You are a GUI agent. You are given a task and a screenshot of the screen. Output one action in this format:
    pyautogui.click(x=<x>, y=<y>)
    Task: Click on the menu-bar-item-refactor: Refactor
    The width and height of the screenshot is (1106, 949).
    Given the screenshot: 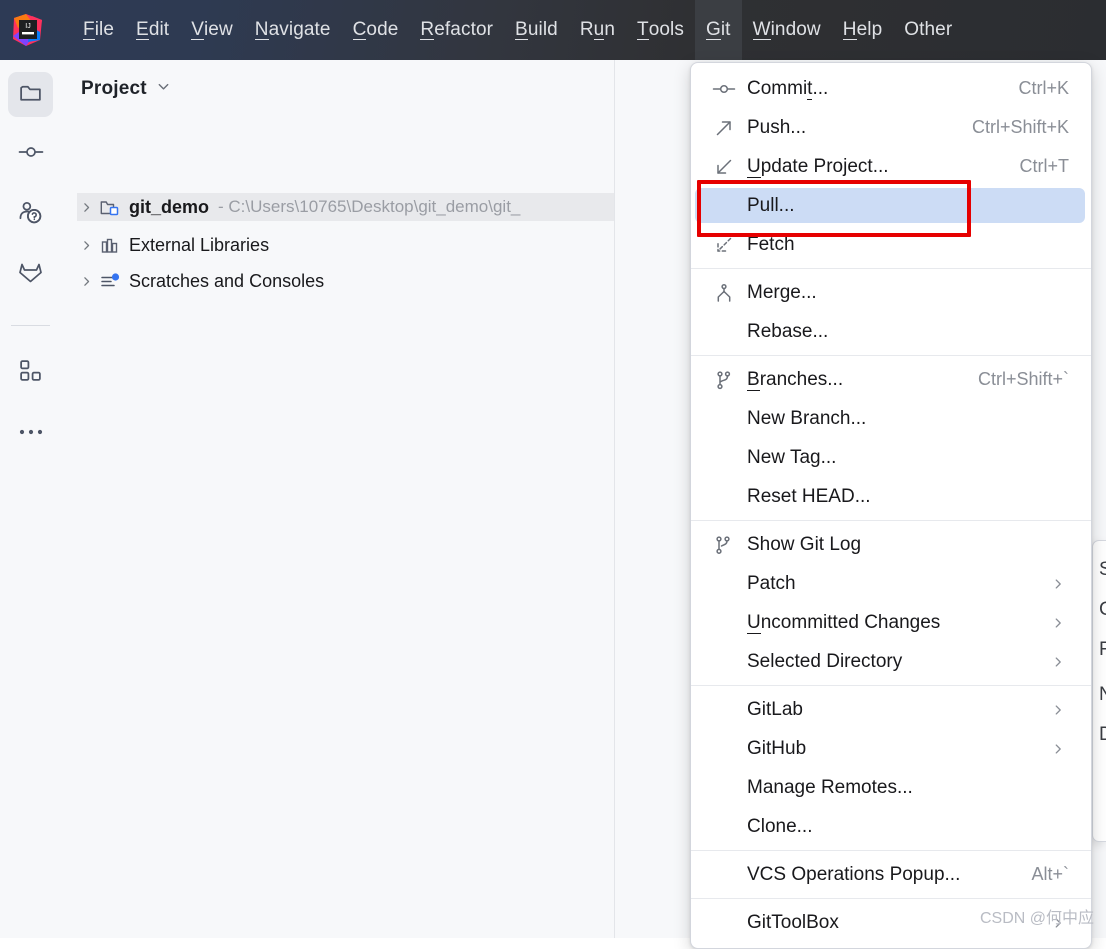 What is the action you would take?
    pyautogui.click(x=456, y=30)
    